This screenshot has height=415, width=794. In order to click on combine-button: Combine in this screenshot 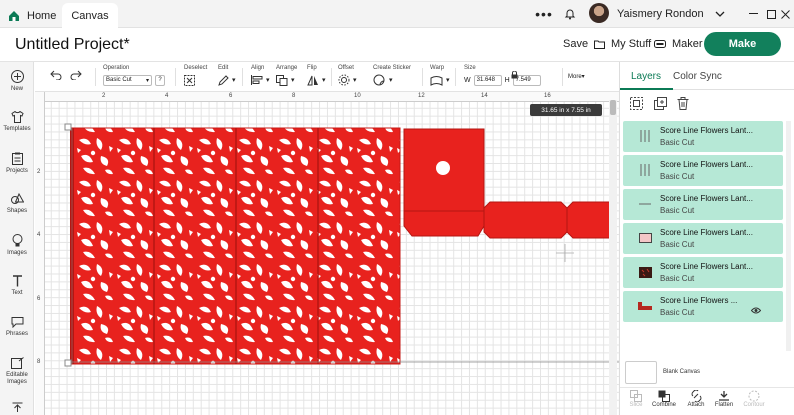, I will do `click(664, 399)`.